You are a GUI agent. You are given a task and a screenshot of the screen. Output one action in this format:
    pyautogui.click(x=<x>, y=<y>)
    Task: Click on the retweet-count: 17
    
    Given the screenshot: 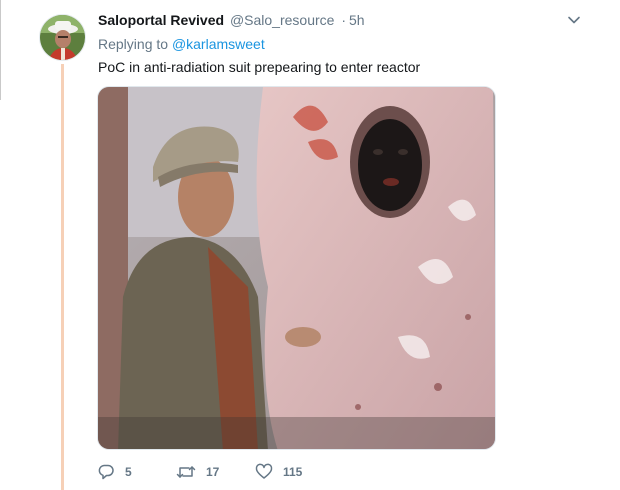 What is the action you would take?
    pyautogui.click(x=213, y=472)
    